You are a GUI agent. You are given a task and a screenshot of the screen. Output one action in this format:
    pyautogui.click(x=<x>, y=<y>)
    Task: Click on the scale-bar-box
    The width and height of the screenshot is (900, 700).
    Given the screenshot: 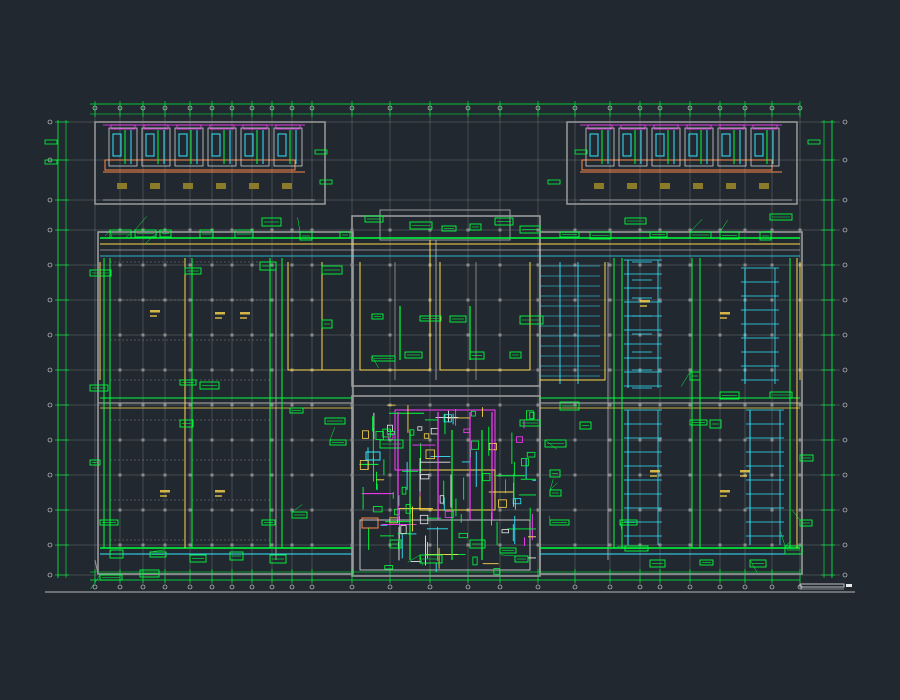 What is the action you would take?
    pyautogui.click(x=822, y=585)
    